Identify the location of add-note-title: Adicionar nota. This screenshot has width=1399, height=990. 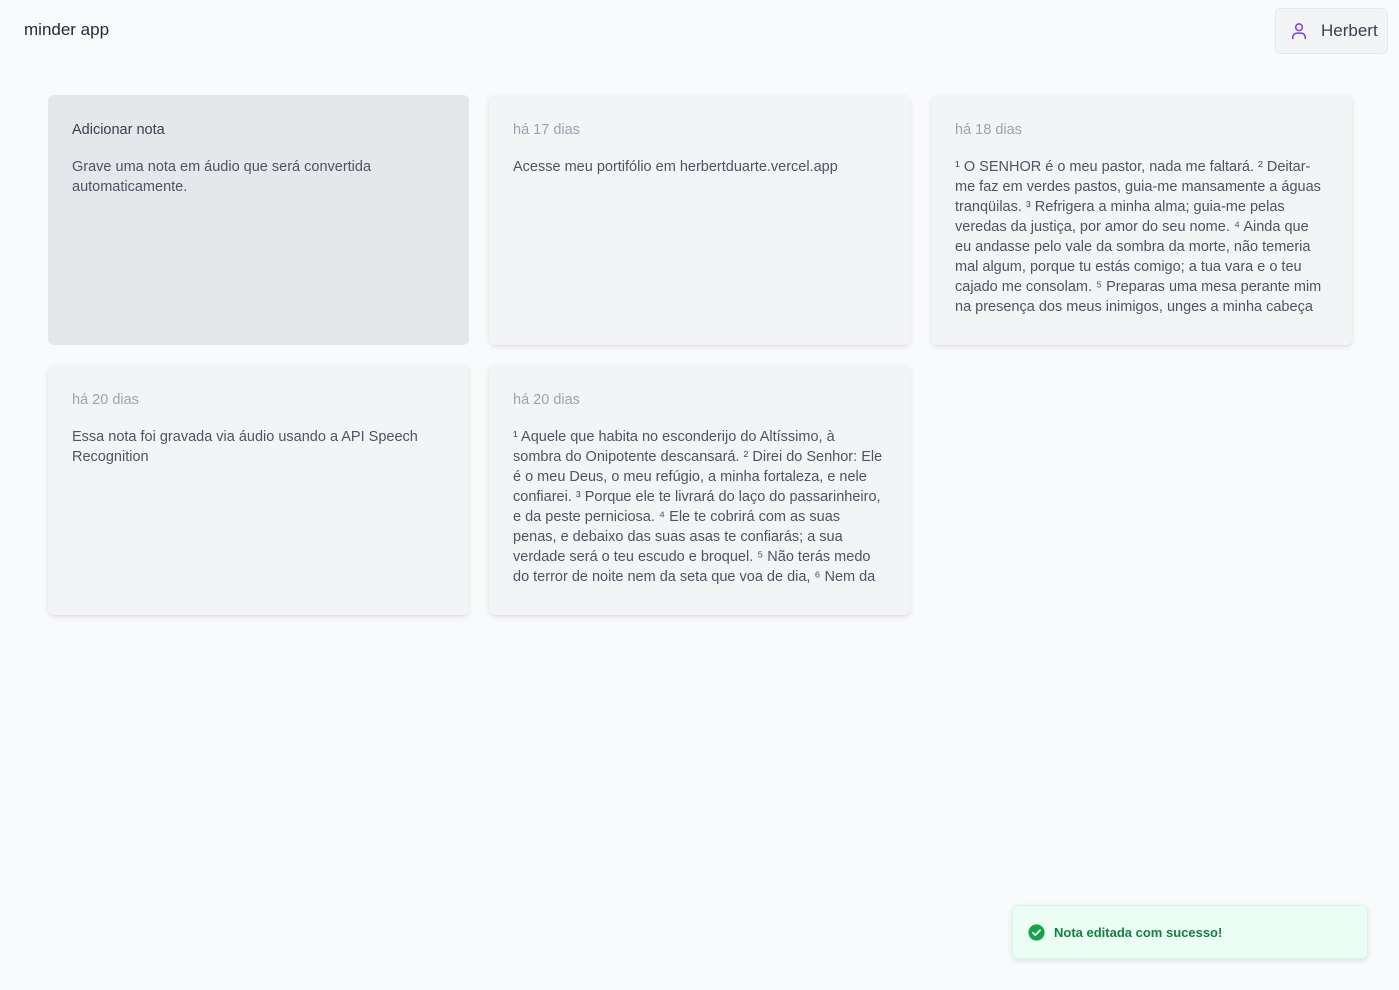
(118, 130).